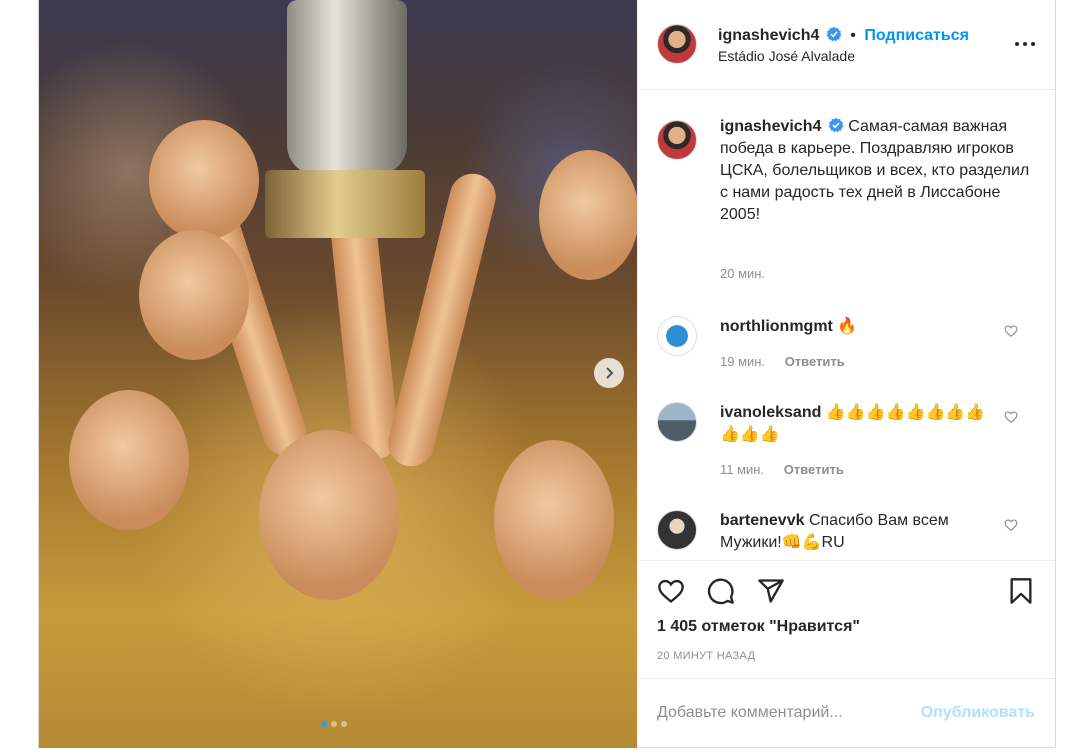 Image resolution: width=1070 pixels, height=755 pixels. What do you see at coordinates (855, 424) in the screenshot?
I see `comment-text: ivanoleksand 👍👍👍👍👍👍👍👍👍👍👍` at bounding box center [855, 424].